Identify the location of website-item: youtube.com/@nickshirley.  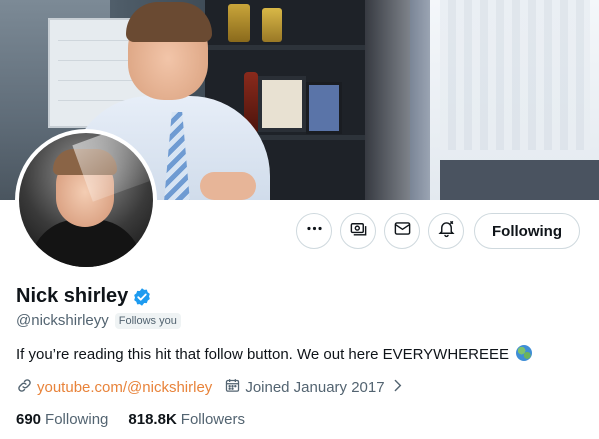
(114, 387).